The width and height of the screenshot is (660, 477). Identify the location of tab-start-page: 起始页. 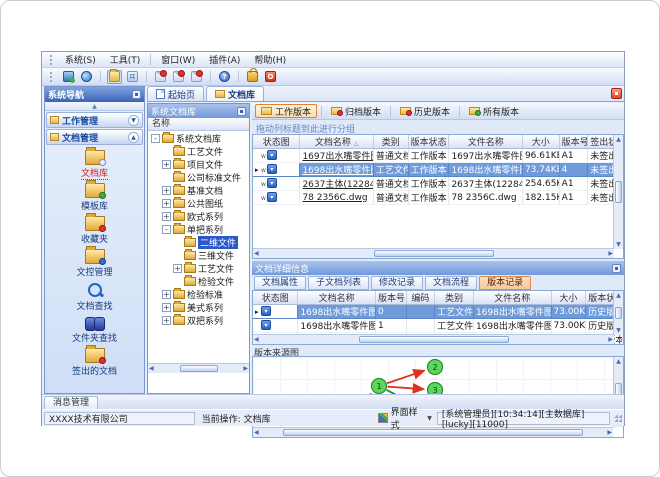
(176, 93).